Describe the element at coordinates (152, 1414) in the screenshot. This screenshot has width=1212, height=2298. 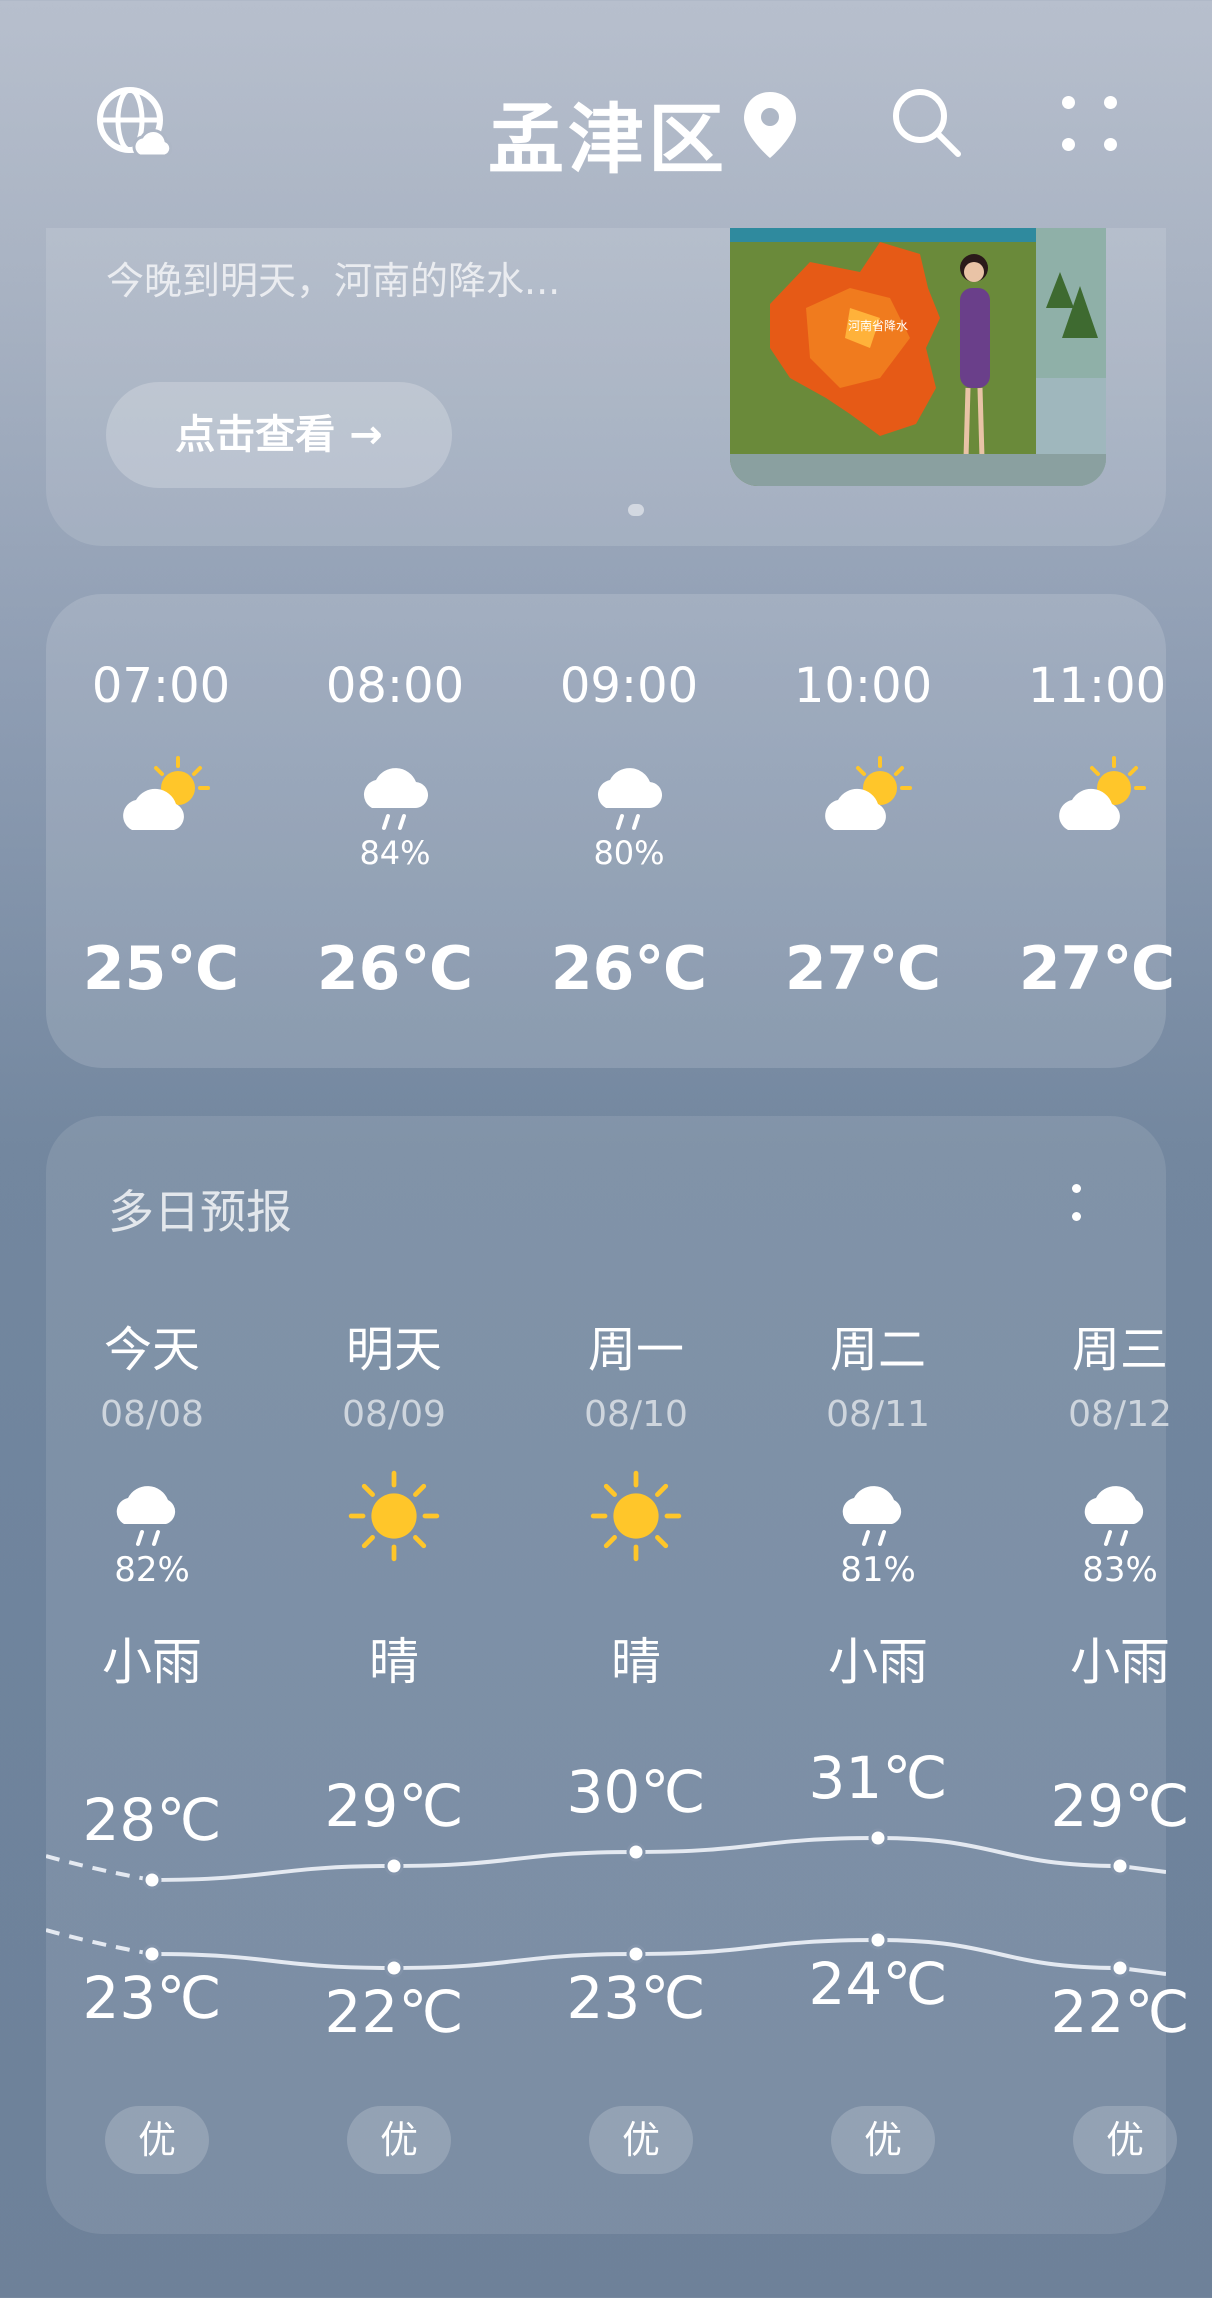
I see `day-date: 08/08` at that location.